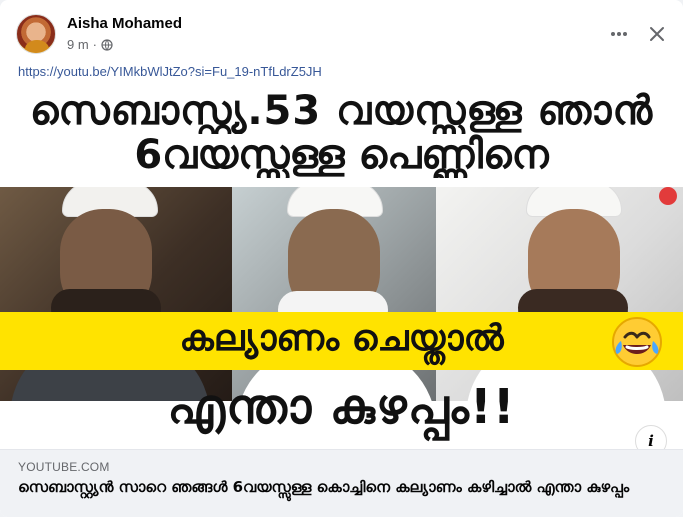  I want to click on close-icon, so click(657, 34).